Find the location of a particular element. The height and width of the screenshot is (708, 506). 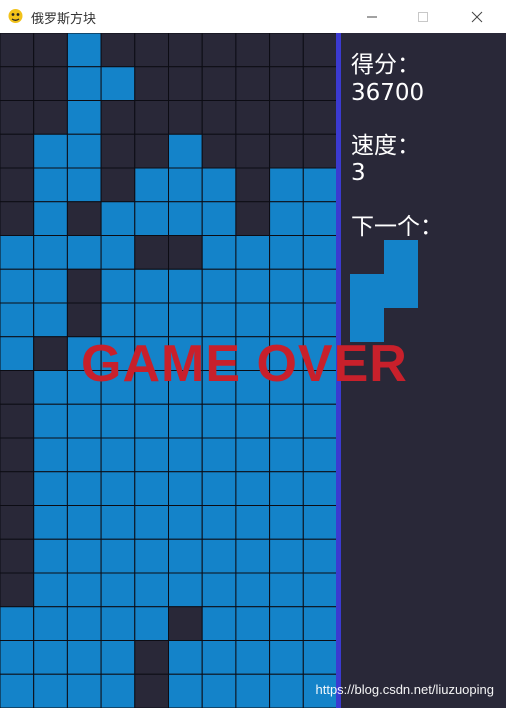

speed-value: 3 is located at coordinates (358, 173).